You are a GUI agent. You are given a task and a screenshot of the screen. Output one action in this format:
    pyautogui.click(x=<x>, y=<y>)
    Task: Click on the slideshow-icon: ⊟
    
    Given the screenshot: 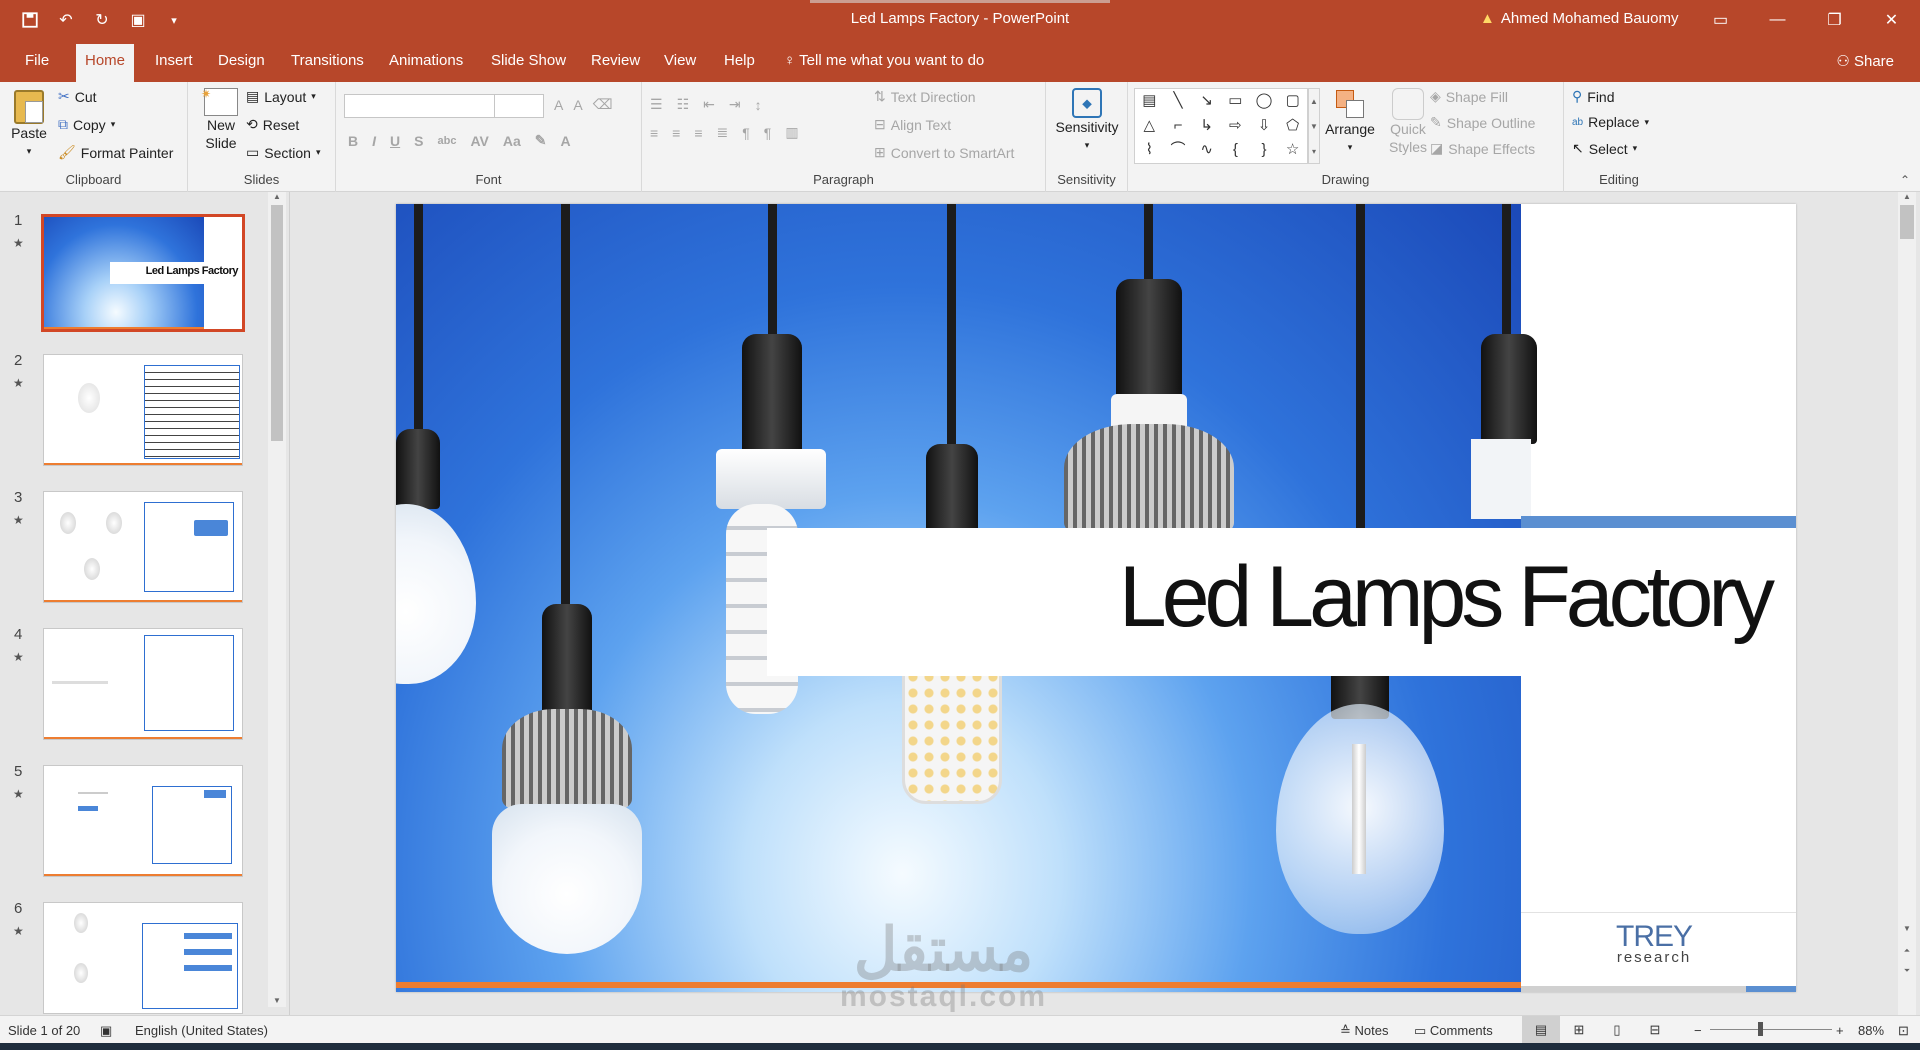 What is the action you would take?
    pyautogui.click(x=1655, y=1029)
    